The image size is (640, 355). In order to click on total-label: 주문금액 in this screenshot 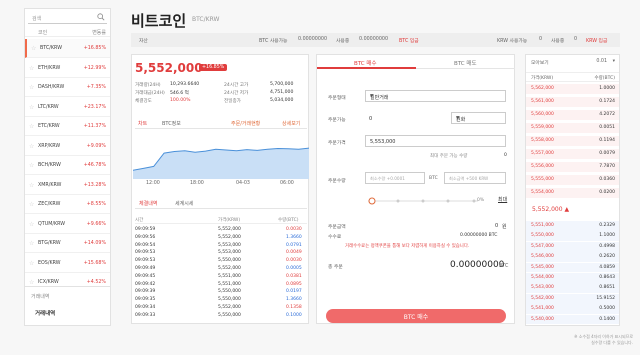, I will do `click(337, 227)`.